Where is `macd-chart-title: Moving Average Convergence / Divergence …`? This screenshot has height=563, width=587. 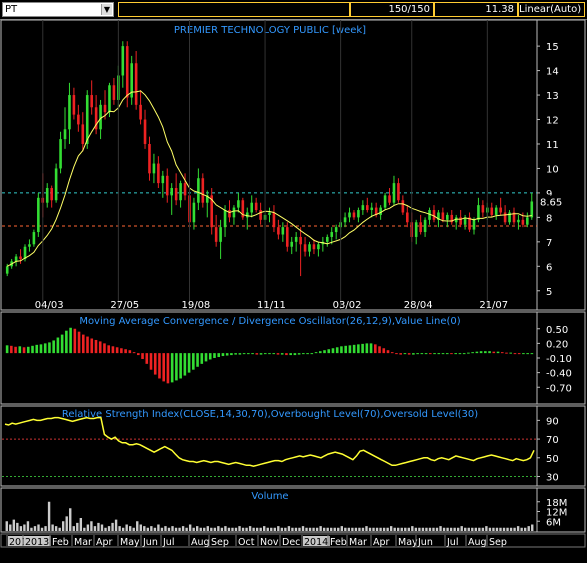
macd-chart-title: Moving Average Convergence / Divergence … is located at coordinates (269, 321).